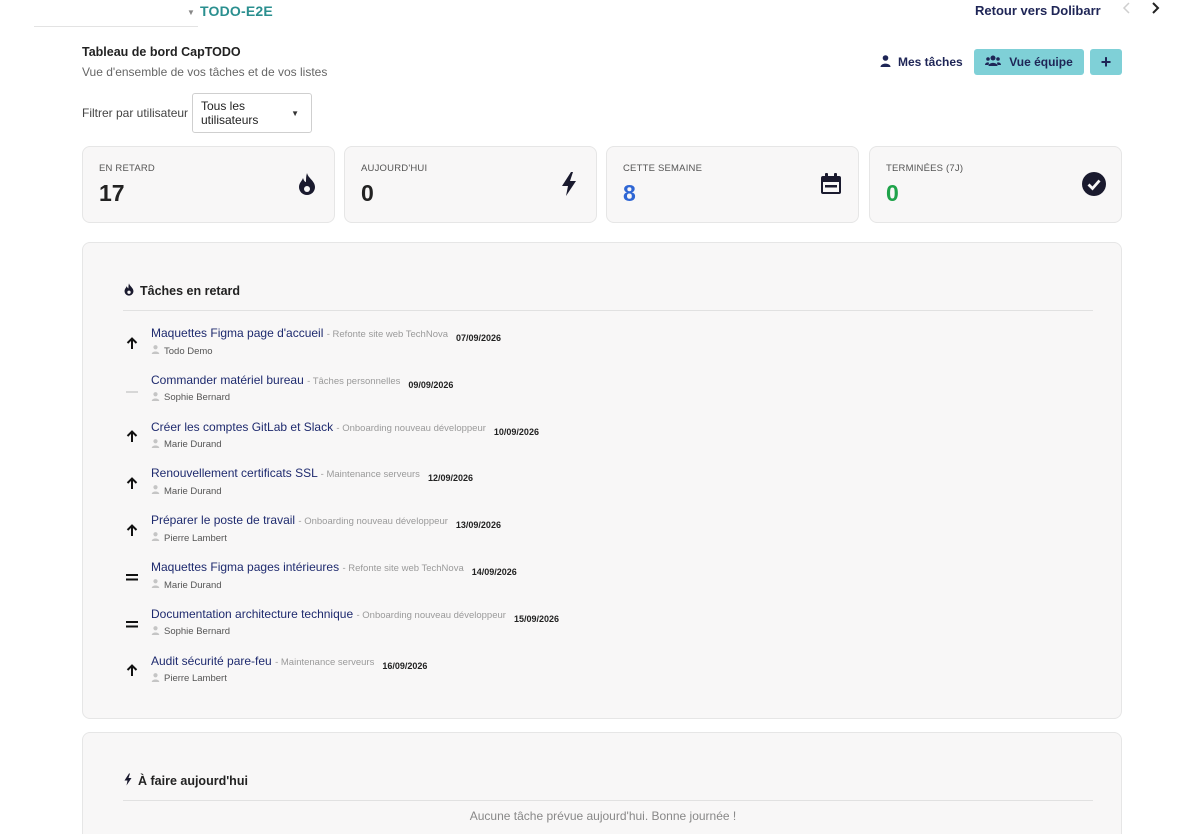 The image size is (1200, 834). What do you see at coordinates (197, 632) in the screenshot?
I see `assignee-name: Sophie Bernard` at bounding box center [197, 632].